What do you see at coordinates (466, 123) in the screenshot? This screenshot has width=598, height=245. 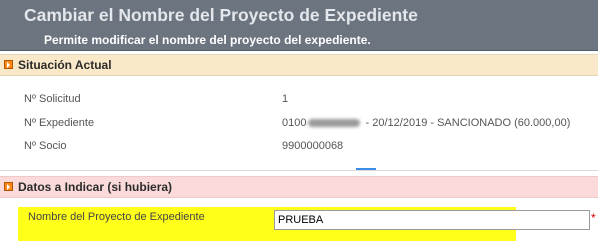 I see `expediente-details: - 20/12/2019 - SANCIONADO (60.000,00)` at bounding box center [466, 123].